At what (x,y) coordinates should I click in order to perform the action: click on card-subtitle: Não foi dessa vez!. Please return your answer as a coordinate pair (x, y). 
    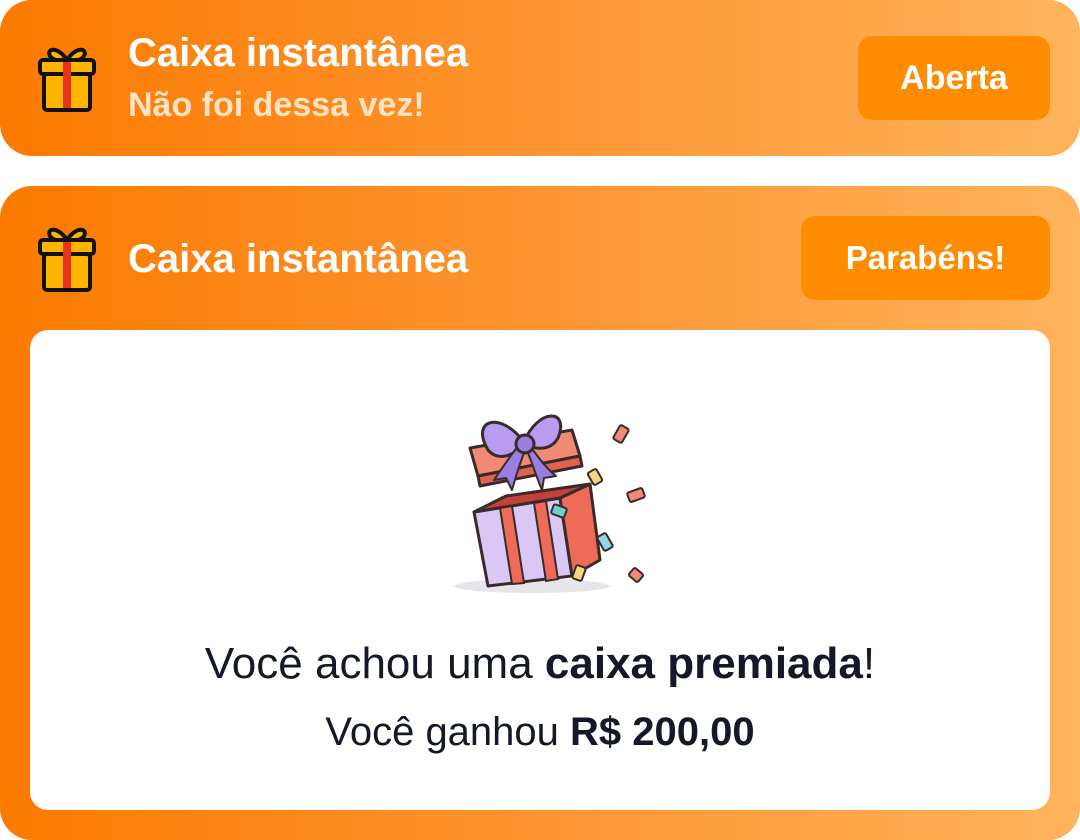
    Looking at the image, I should click on (276, 105).